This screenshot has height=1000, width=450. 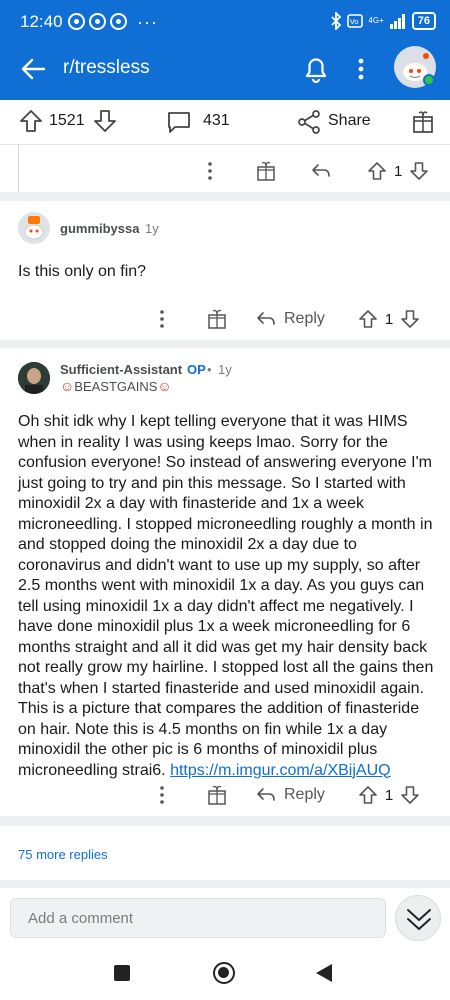 What do you see at coordinates (33, 69) in the screenshot?
I see `back-arrow-icon` at bounding box center [33, 69].